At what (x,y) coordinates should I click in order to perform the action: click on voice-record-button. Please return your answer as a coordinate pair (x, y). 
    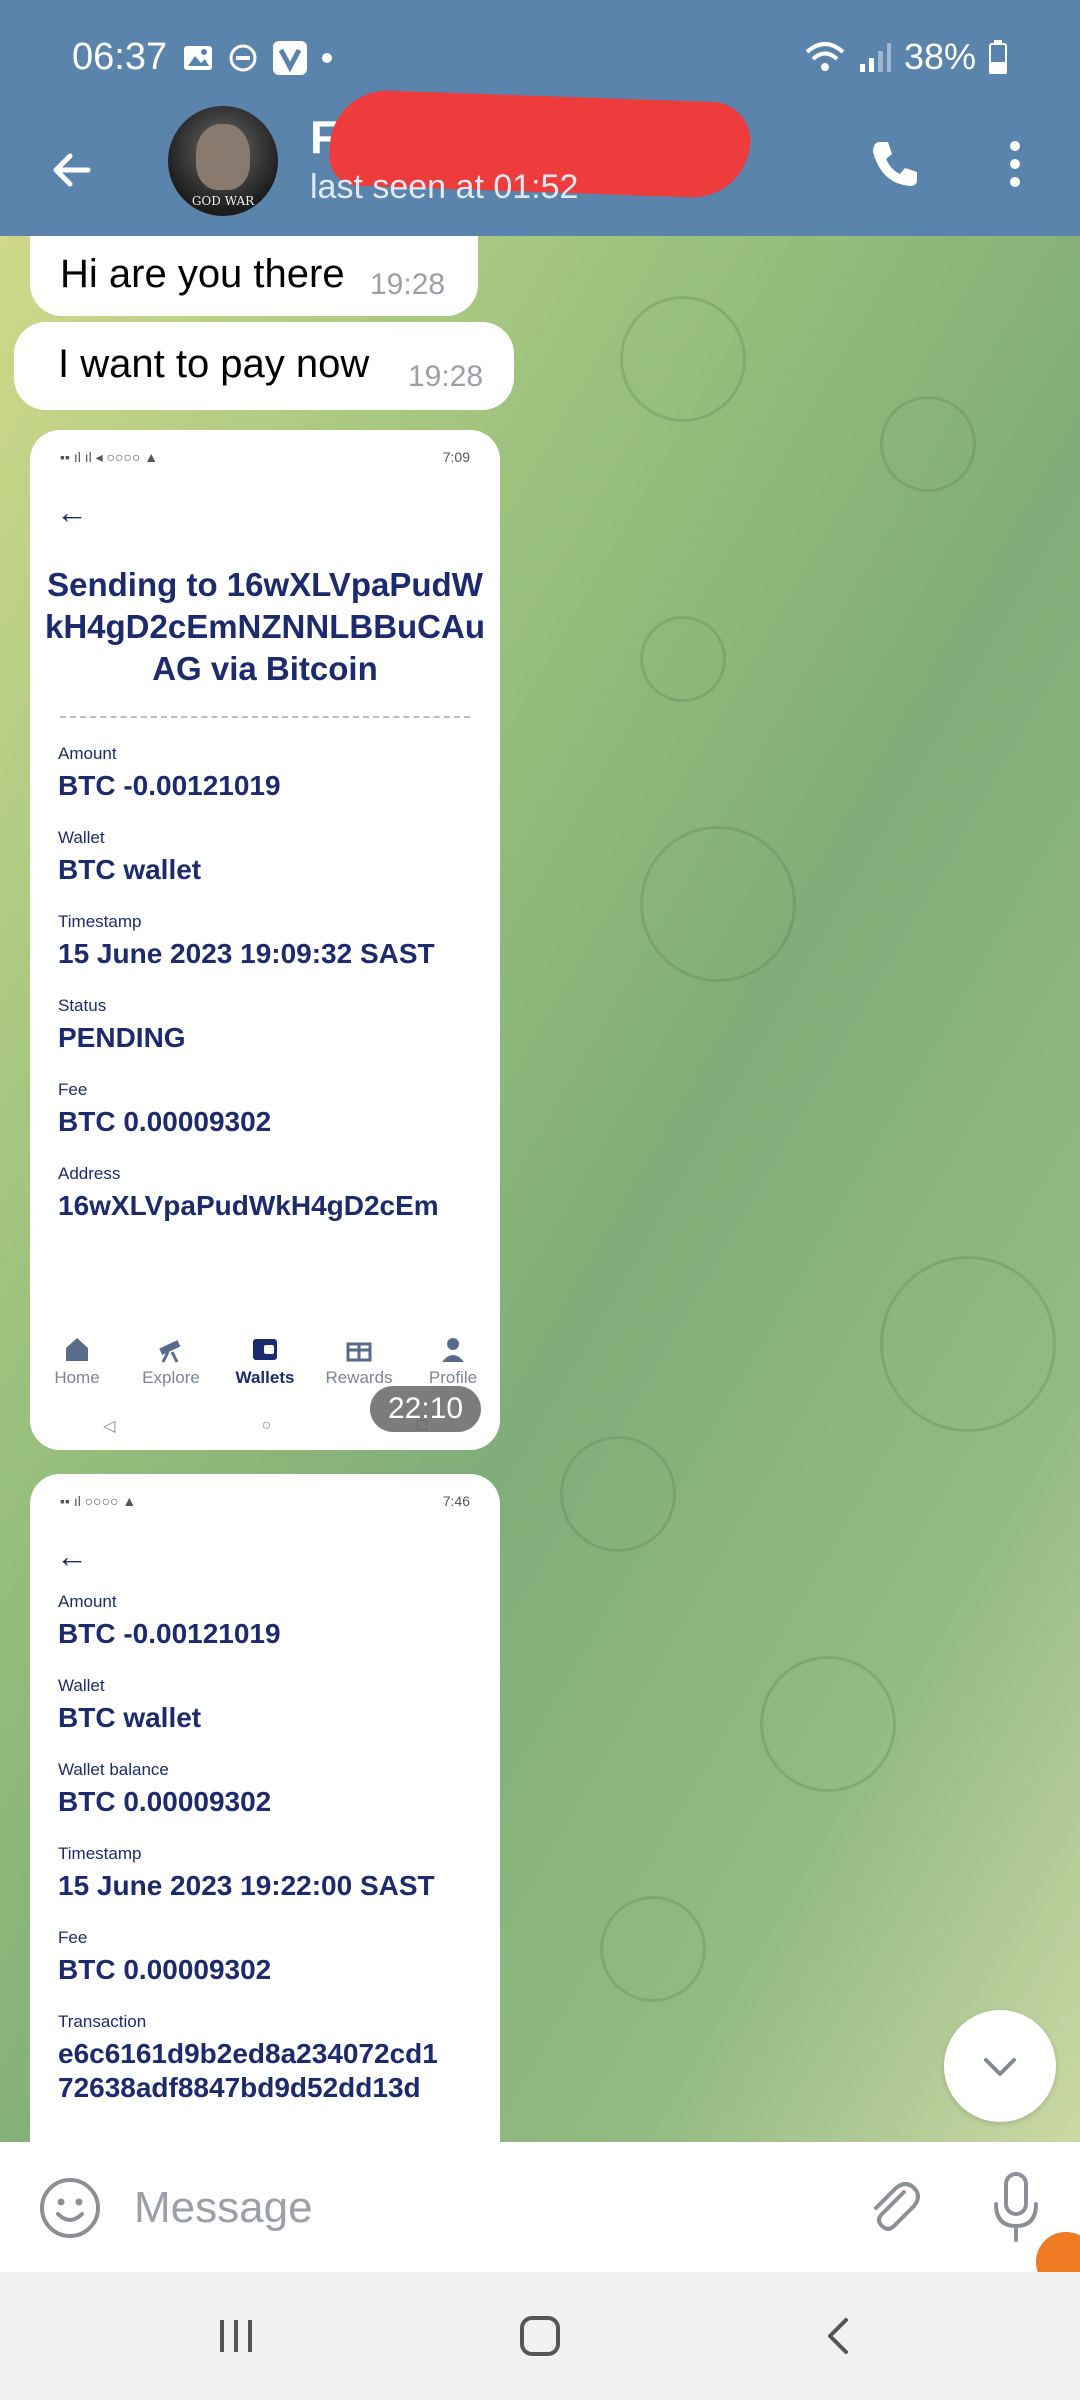
    Looking at the image, I should click on (1016, 2207).